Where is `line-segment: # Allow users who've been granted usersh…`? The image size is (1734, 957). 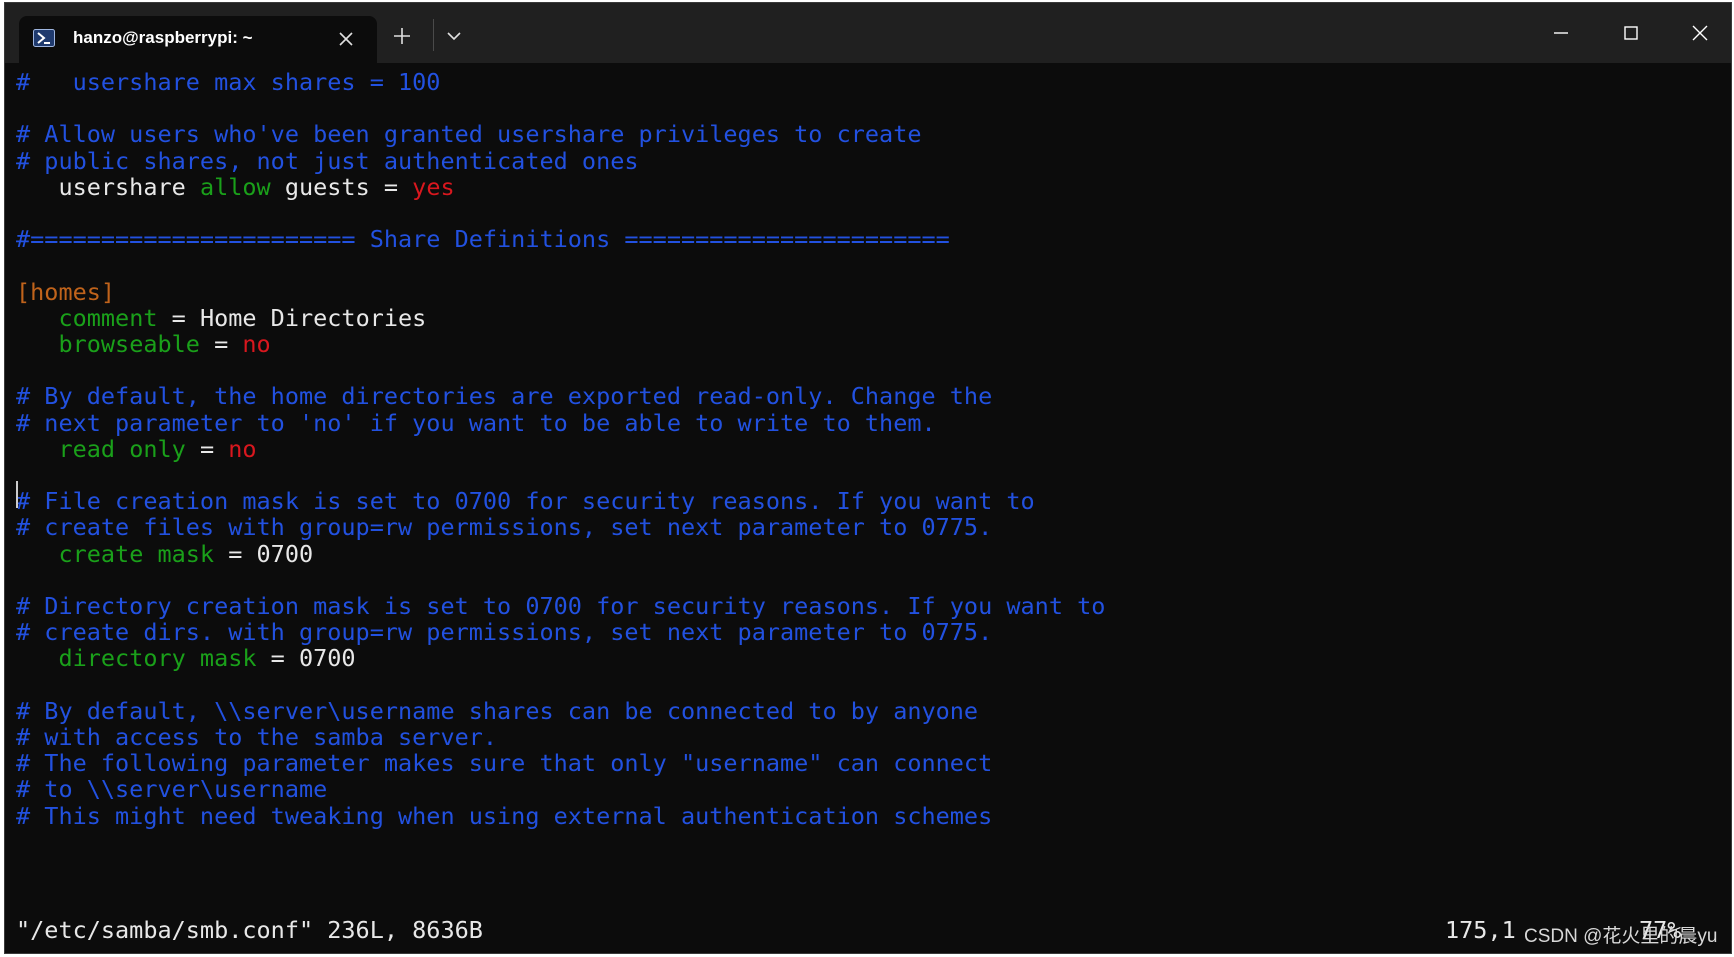
line-segment: # Allow users who've been granted usersh… is located at coordinates (469, 134).